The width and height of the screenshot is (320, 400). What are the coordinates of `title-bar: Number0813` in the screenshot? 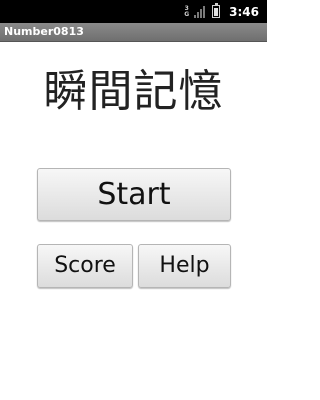 It's located at (133, 32).